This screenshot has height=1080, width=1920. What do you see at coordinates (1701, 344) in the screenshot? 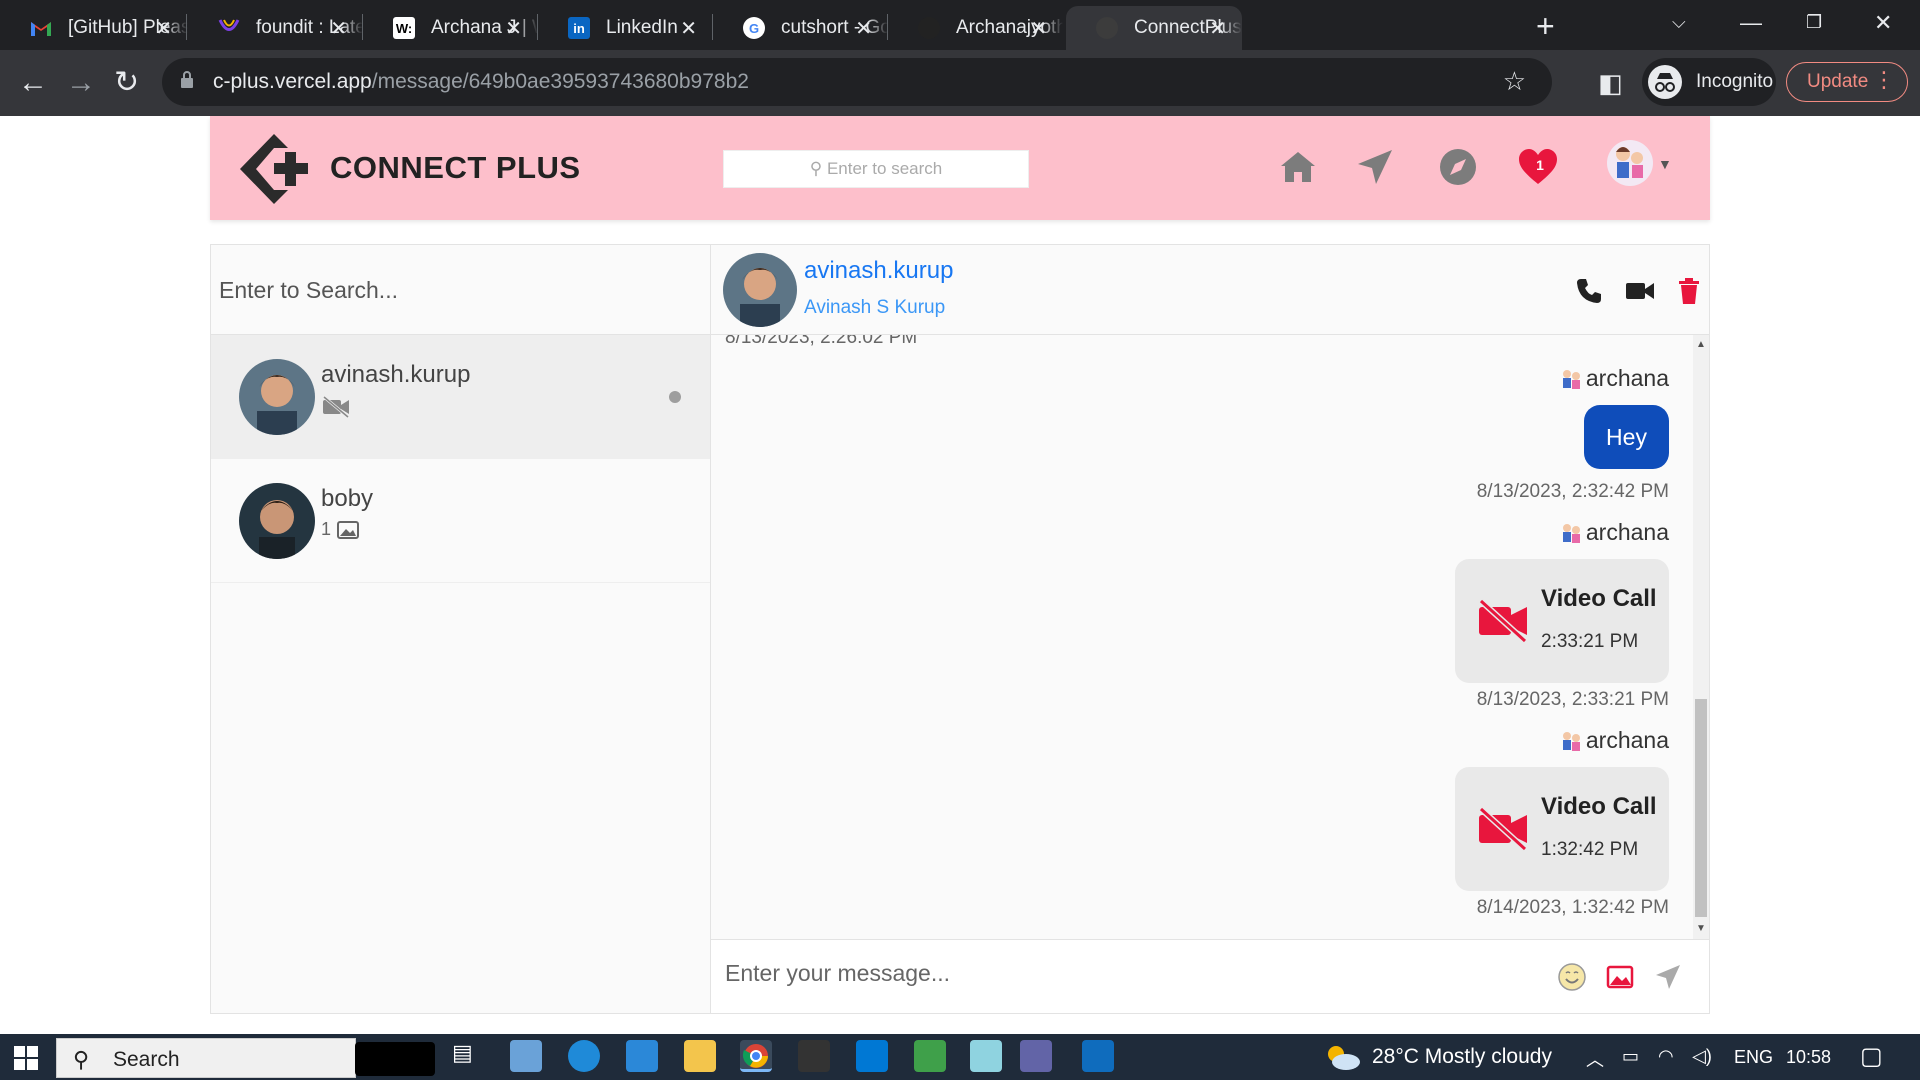
I see `scroll-up-arrow-icon: ▲` at bounding box center [1701, 344].